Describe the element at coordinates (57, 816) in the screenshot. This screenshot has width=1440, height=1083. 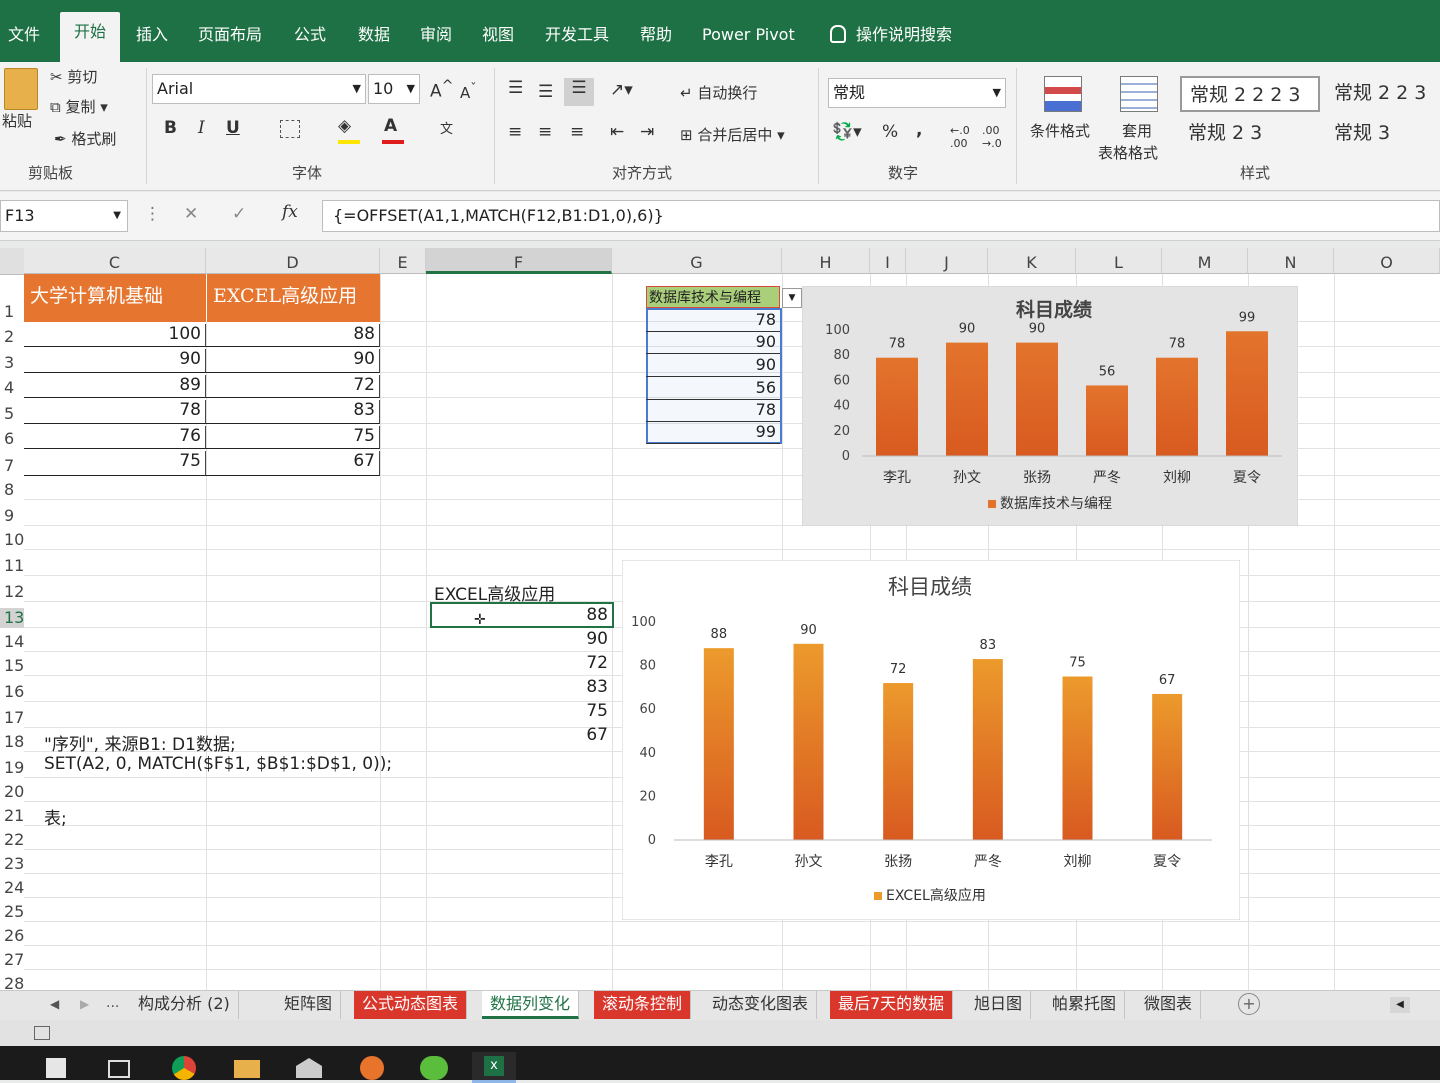
I see `note-row-21: 表;` at that location.